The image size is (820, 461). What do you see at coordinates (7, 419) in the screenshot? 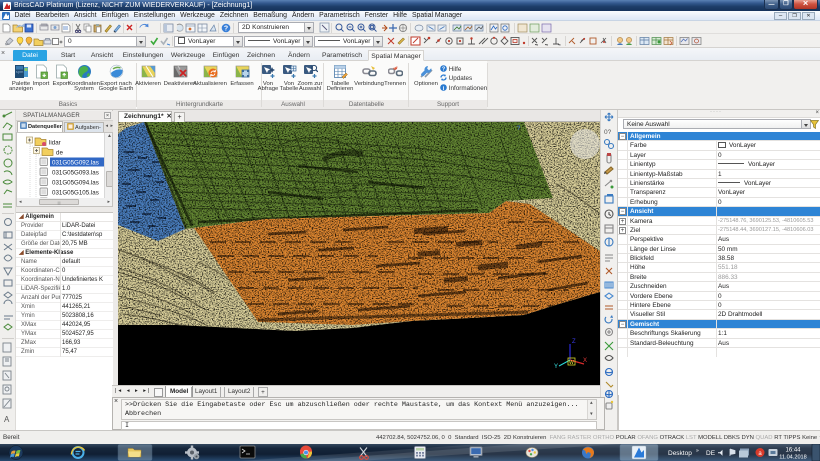
I see `svg-text: A` at bounding box center [7, 419].